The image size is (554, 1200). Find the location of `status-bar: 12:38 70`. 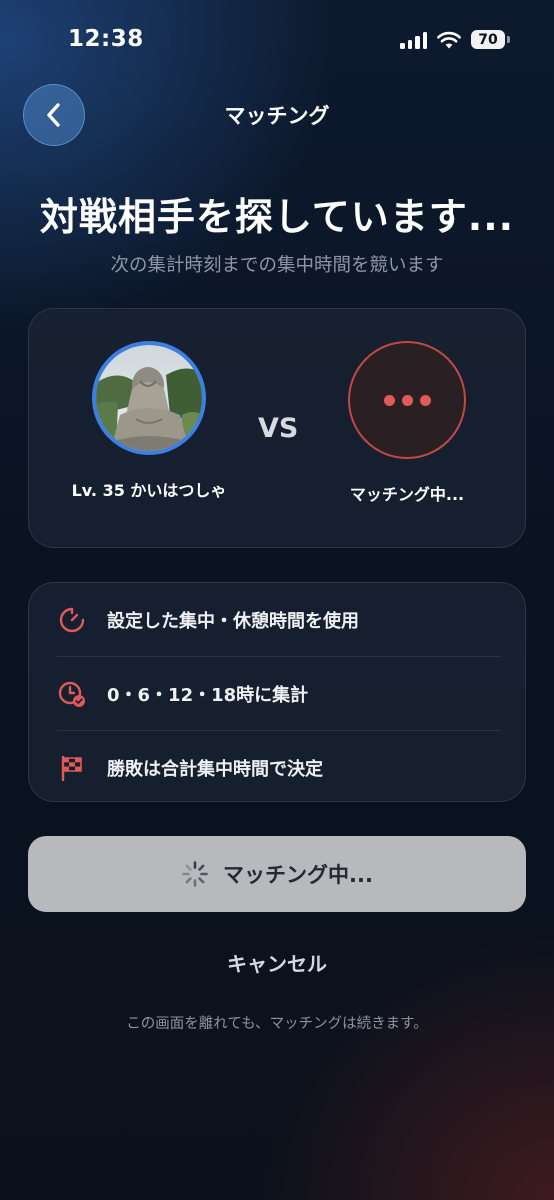

status-bar: 12:38 70 is located at coordinates (277, 40).